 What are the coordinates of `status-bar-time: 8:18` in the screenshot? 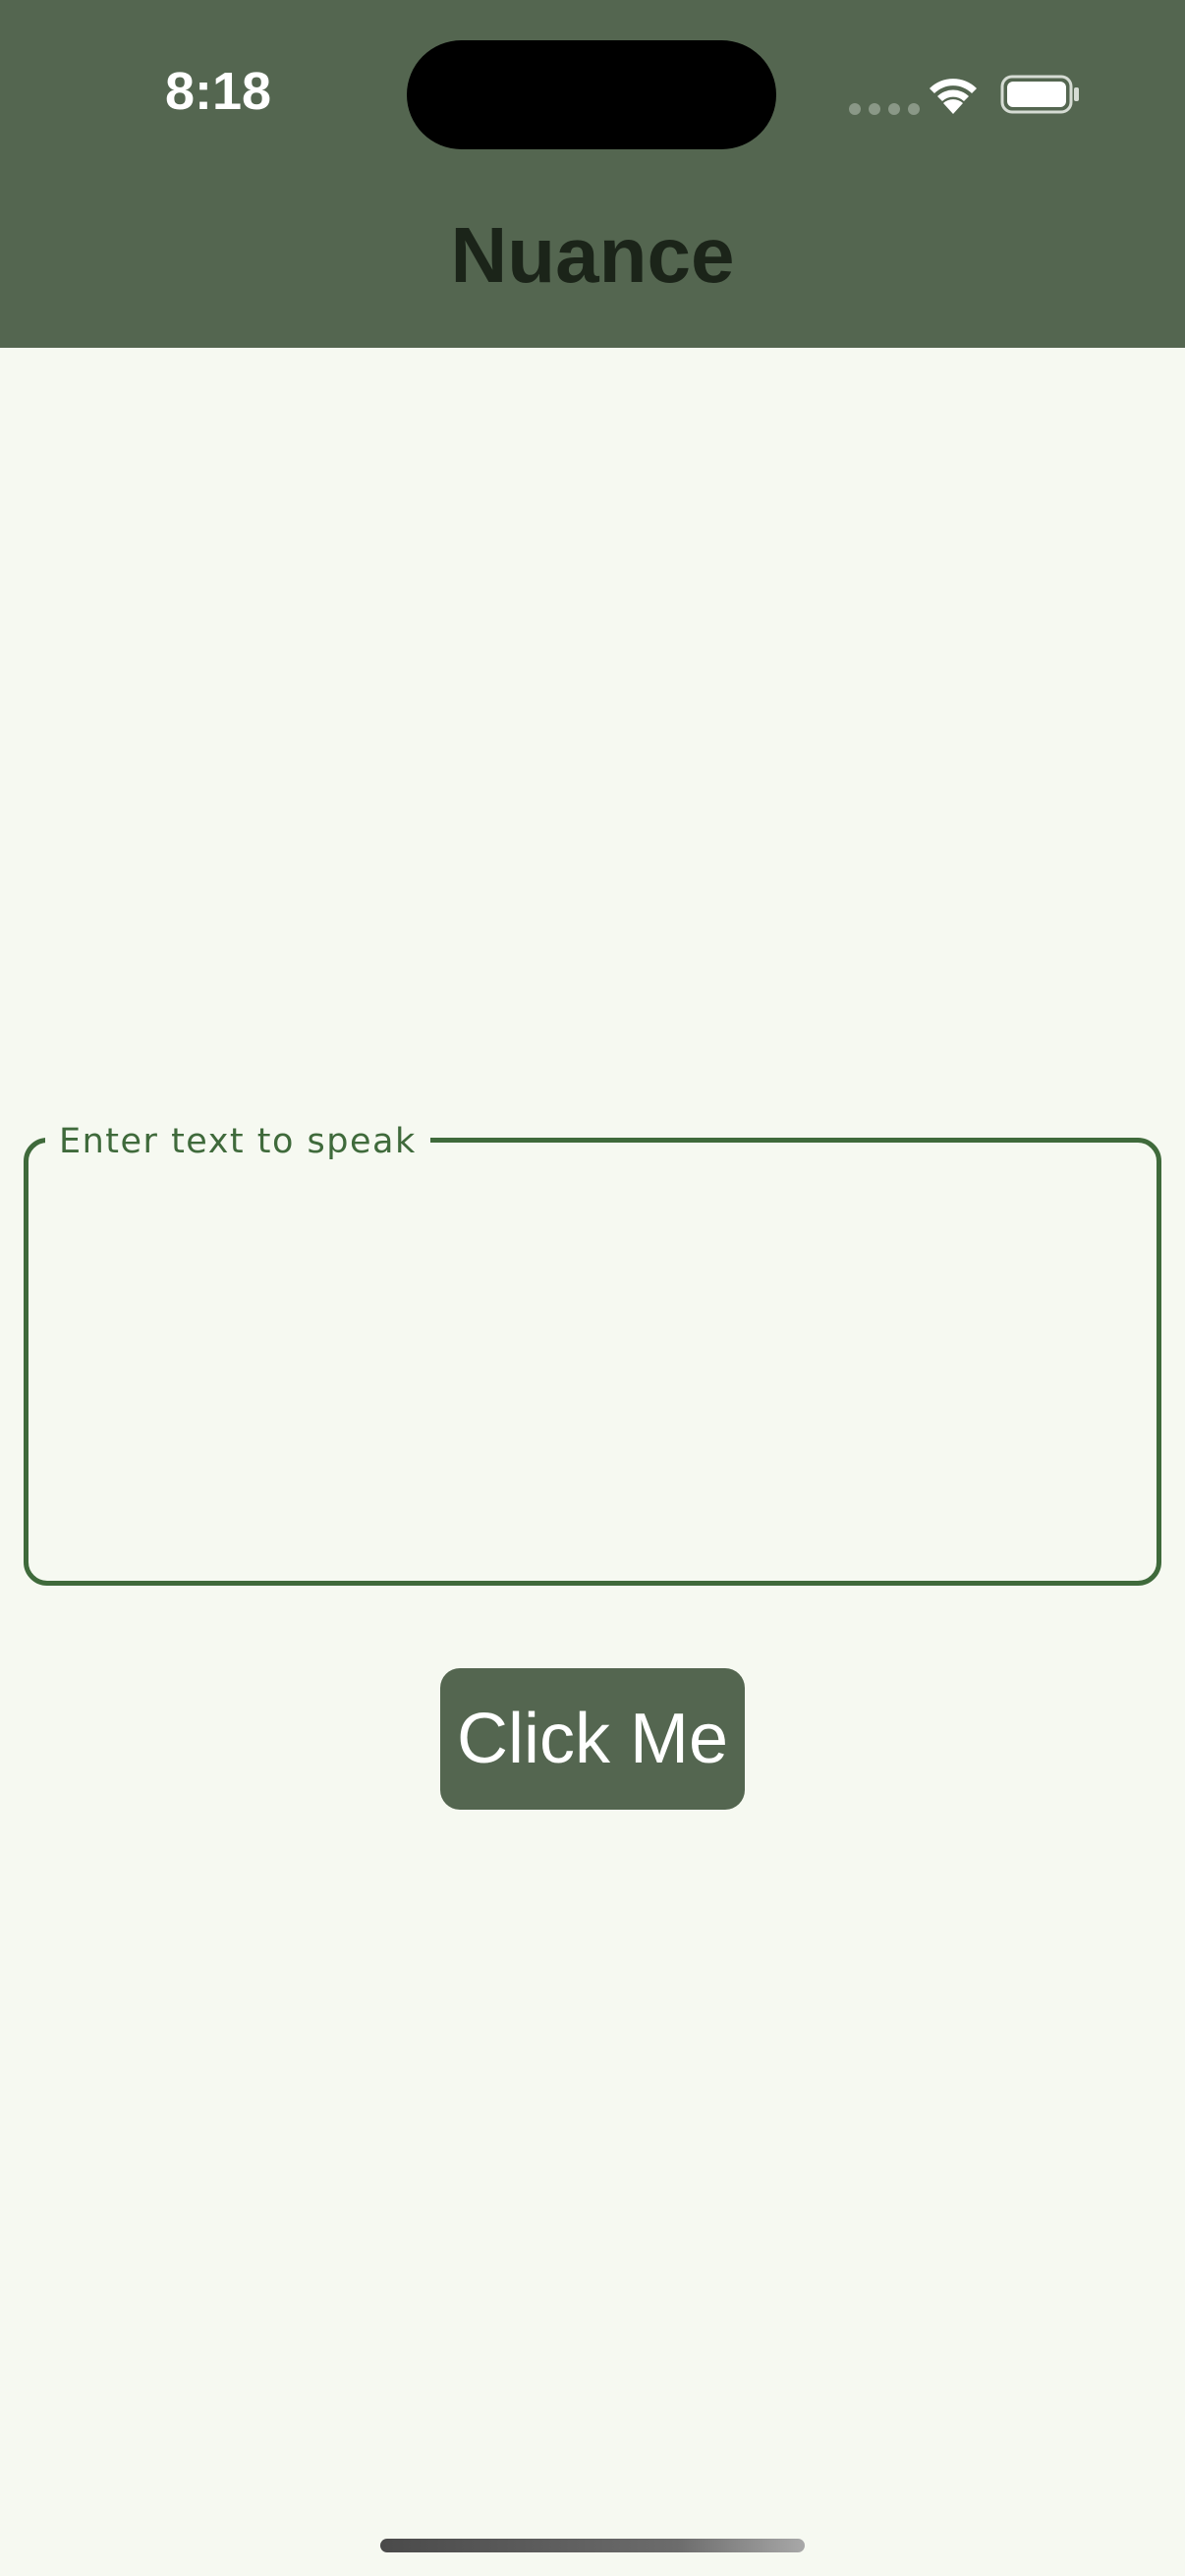 It's located at (218, 91).